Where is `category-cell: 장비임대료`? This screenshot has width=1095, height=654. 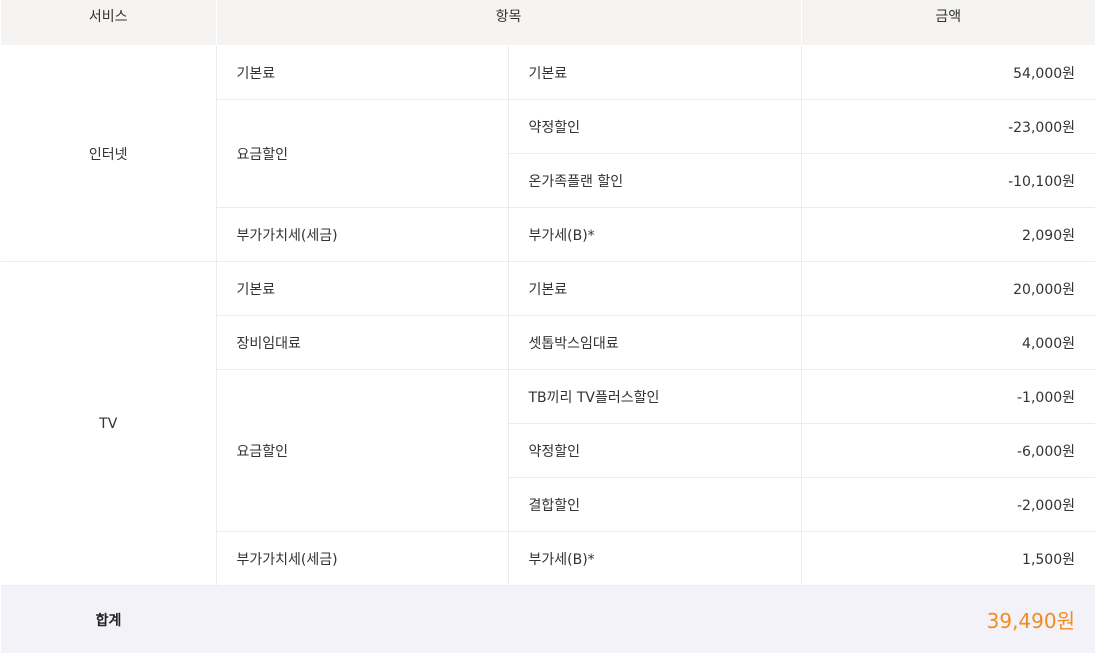
category-cell: 장비임대료 is located at coordinates (361, 342).